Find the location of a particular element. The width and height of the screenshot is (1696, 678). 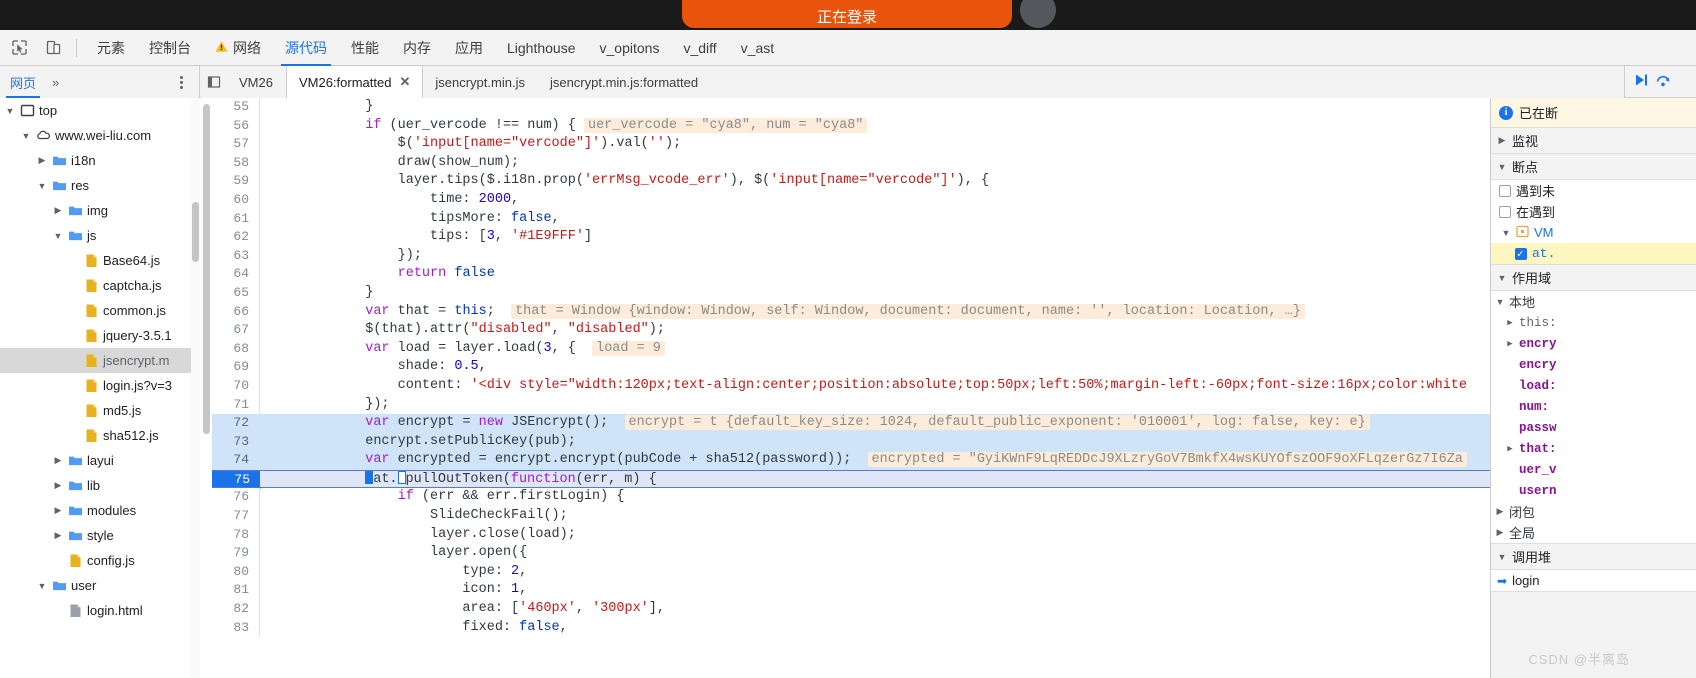

file-tree-item: Base64.js is located at coordinates (99, 260).